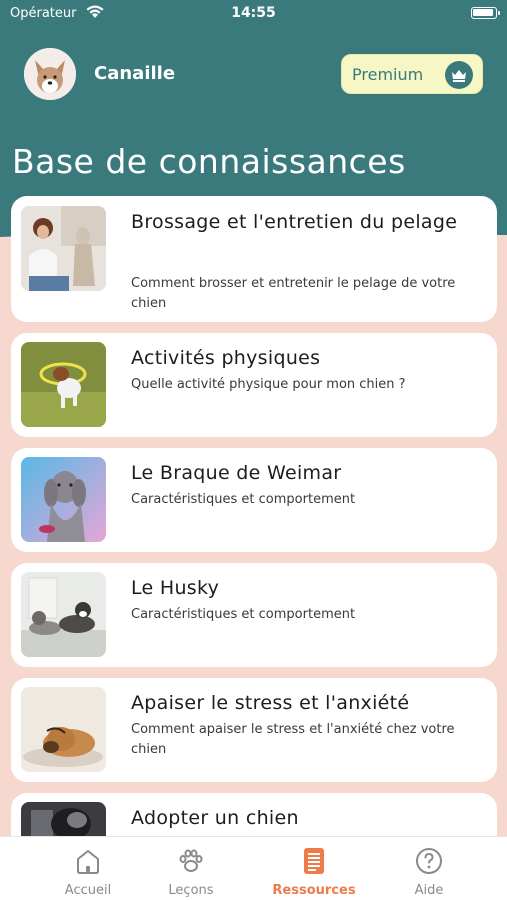 This screenshot has width=507, height=900. I want to click on help-icon, so click(429, 861).